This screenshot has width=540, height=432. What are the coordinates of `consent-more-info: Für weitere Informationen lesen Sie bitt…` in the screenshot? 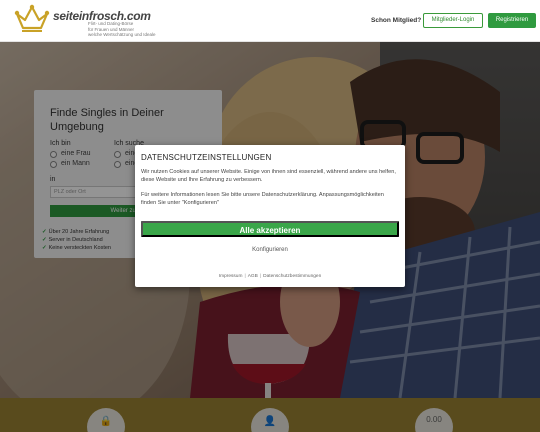 It's located at (262, 199).